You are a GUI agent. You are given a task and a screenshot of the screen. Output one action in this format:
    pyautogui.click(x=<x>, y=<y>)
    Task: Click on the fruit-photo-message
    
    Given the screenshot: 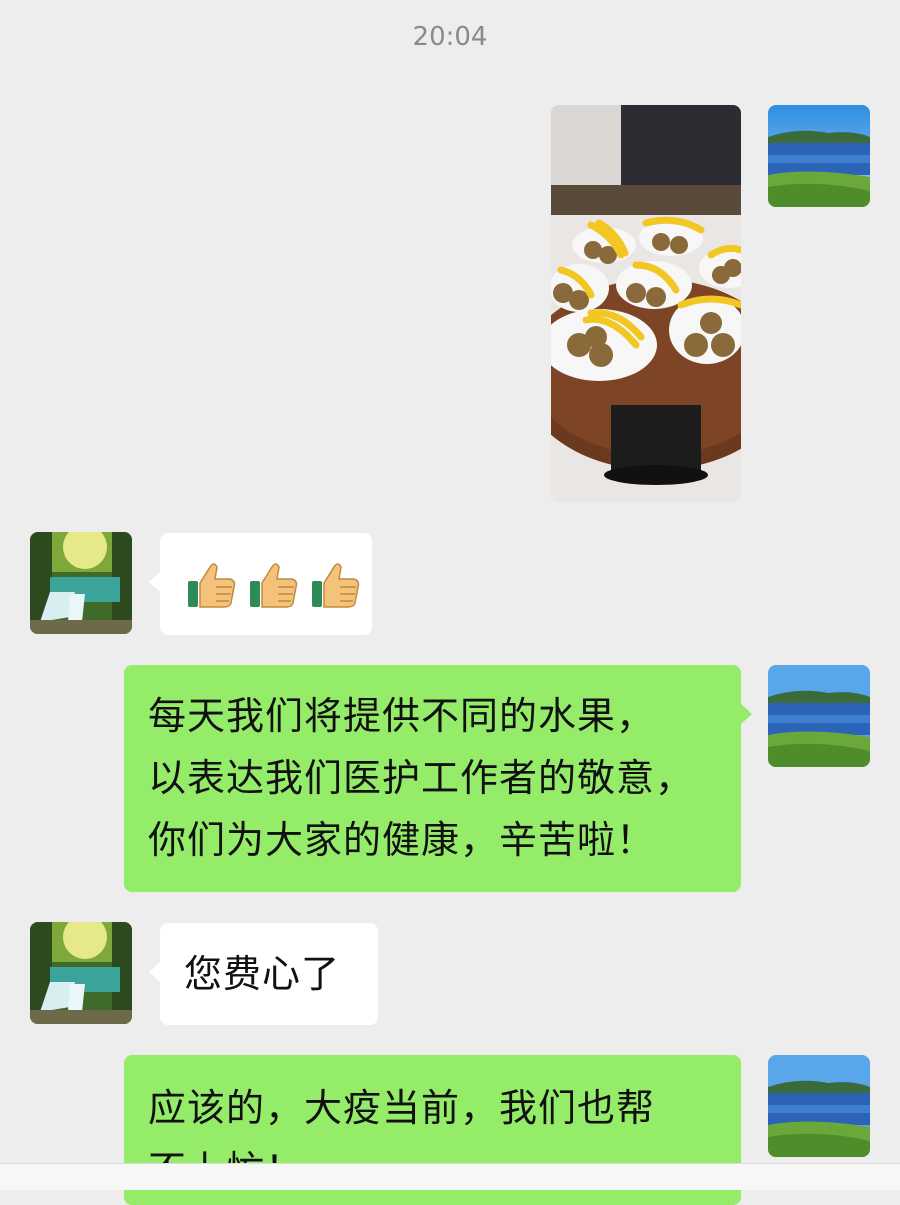 What is the action you would take?
    pyautogui.click(x=646, y=303)
    